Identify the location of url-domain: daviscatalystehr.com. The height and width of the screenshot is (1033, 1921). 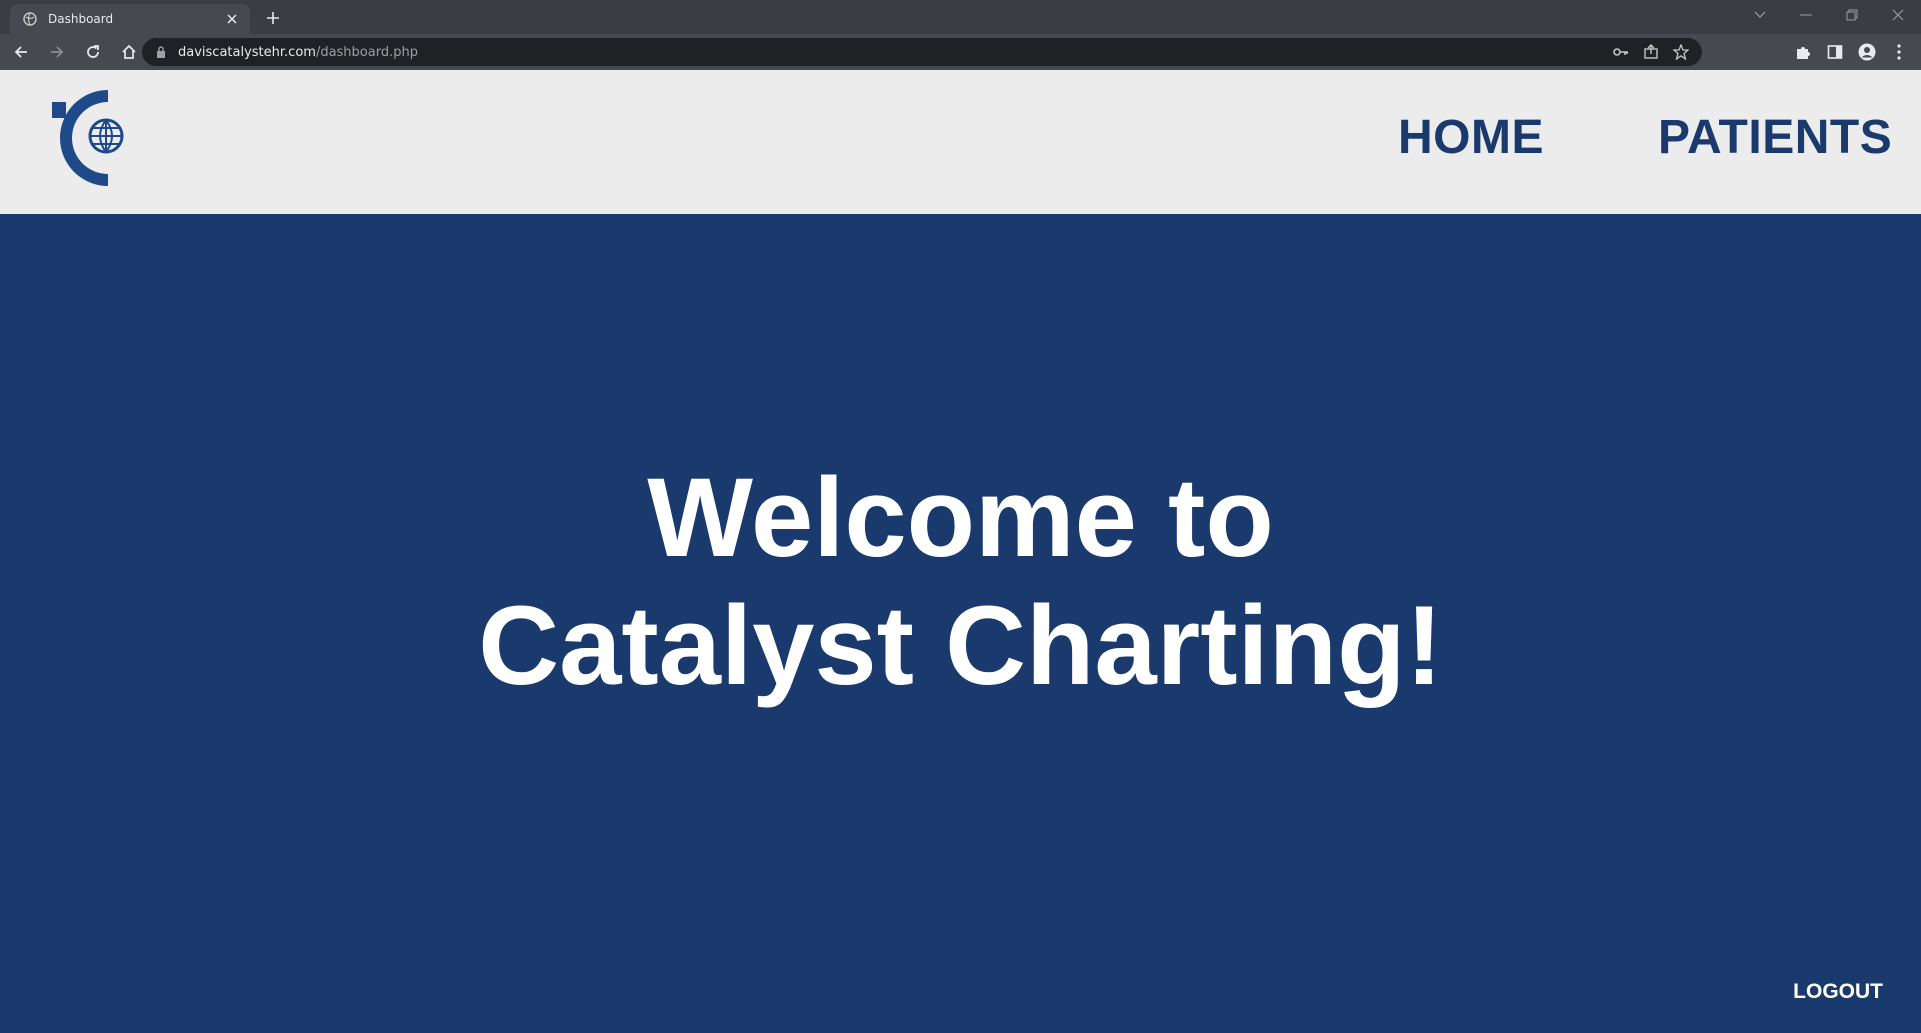
(247, 52).